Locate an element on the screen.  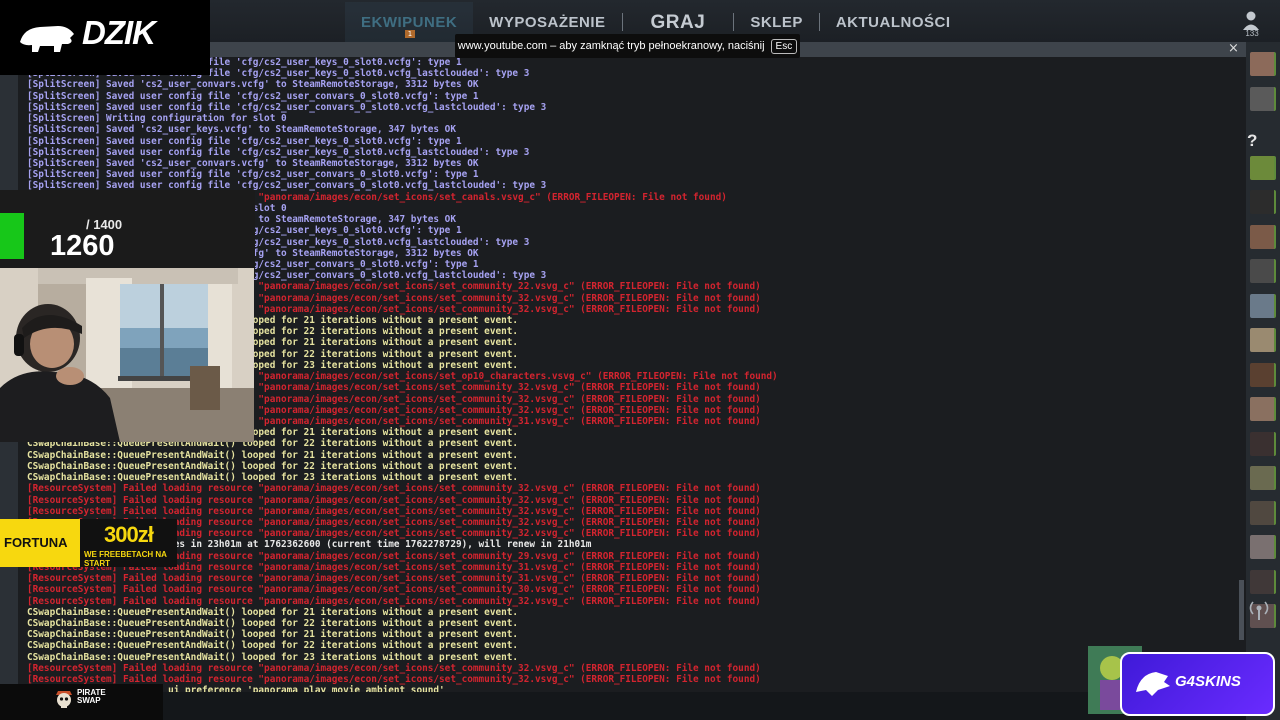
boar-logo-icon is located at coordinates (1153, 684).